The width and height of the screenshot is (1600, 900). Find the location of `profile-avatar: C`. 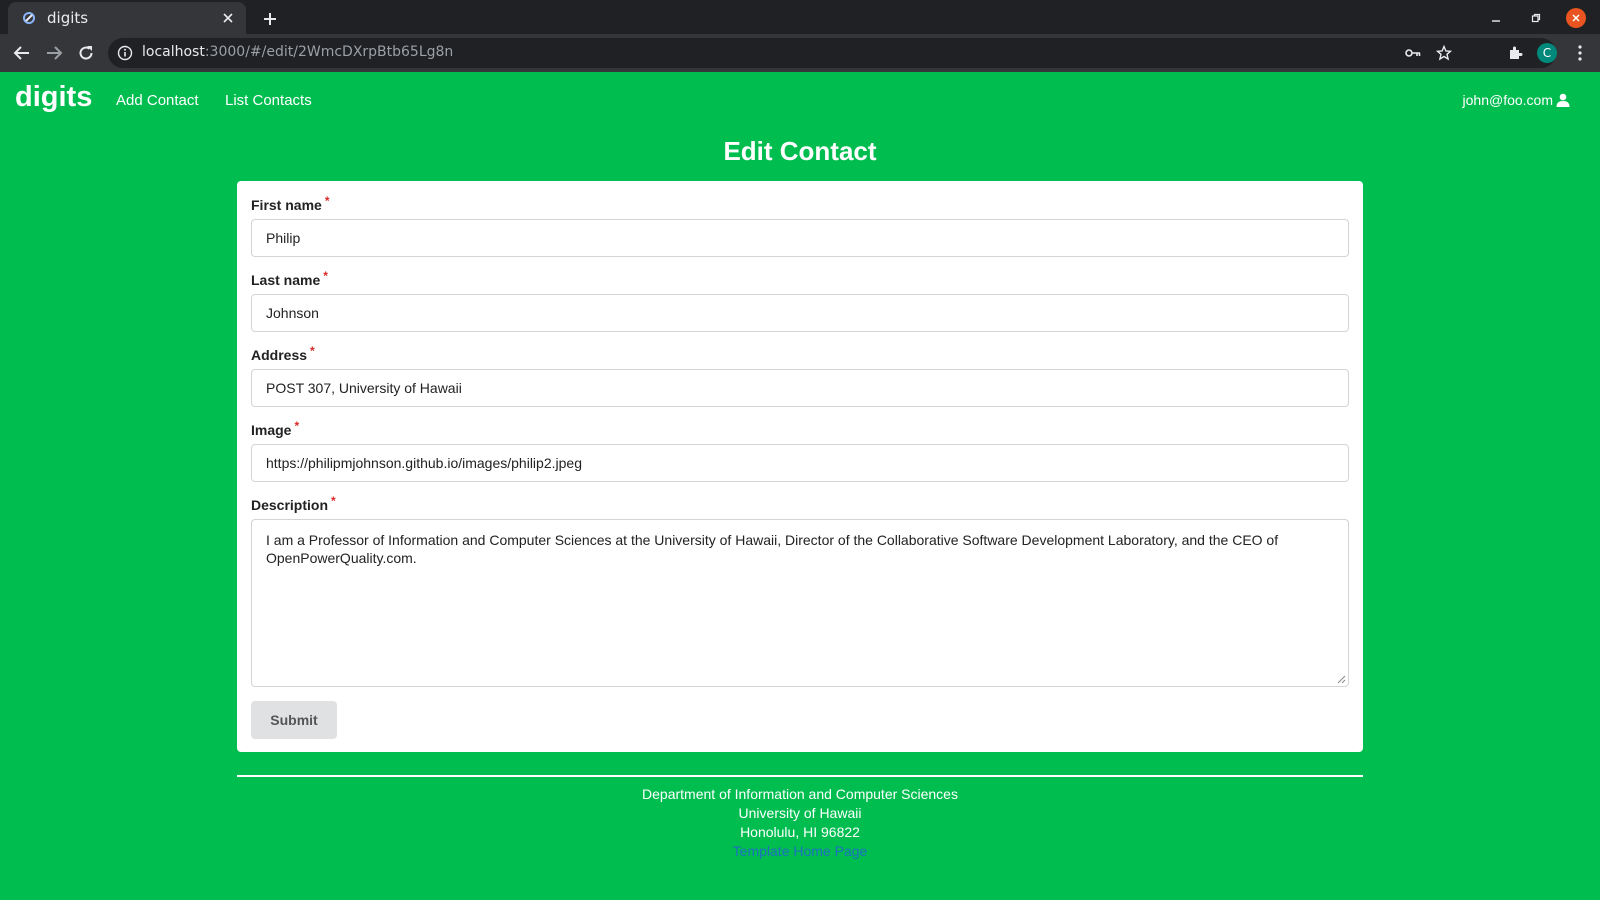

profile-avatar: C is located at coordinates (1547, 53).